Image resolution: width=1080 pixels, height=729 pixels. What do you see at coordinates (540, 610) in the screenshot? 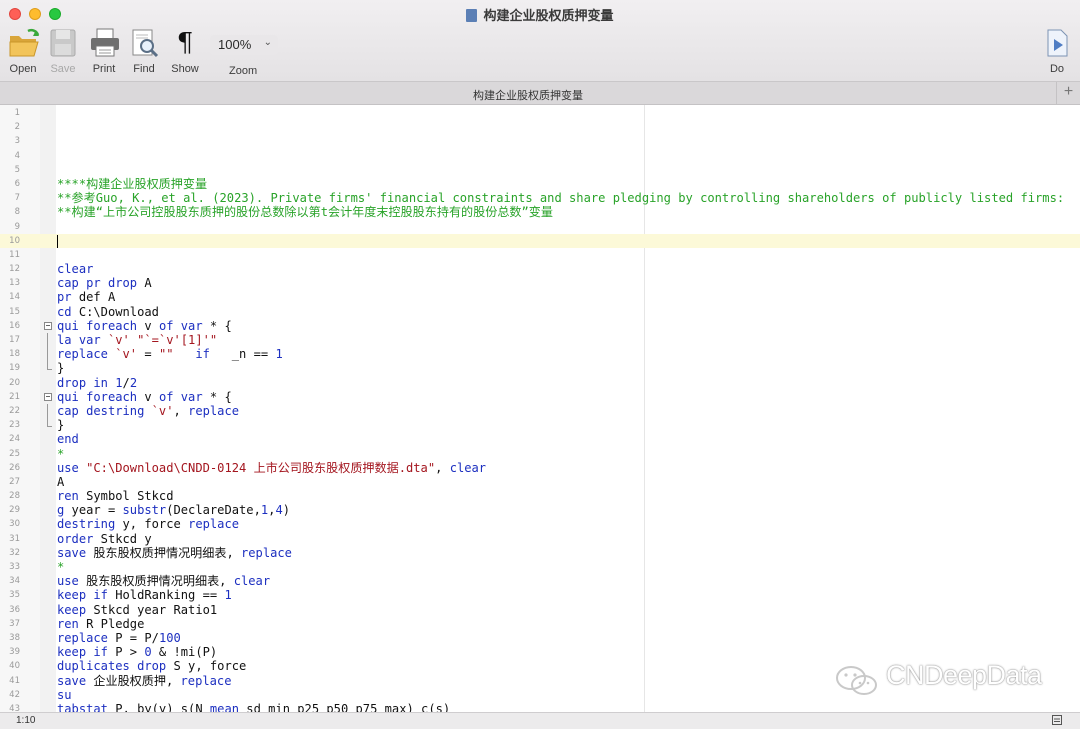
I see `code-line: 36 keep Stkcd year Ratio1` at bounding box center [540, 610].